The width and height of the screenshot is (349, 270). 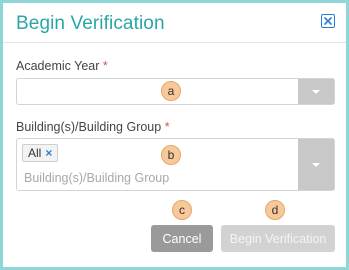 What do you see at coordinates (89, 127) in the screenshot?
I see `building-label-text: Building(s)/Building Group` at bounding box center [89, 127].